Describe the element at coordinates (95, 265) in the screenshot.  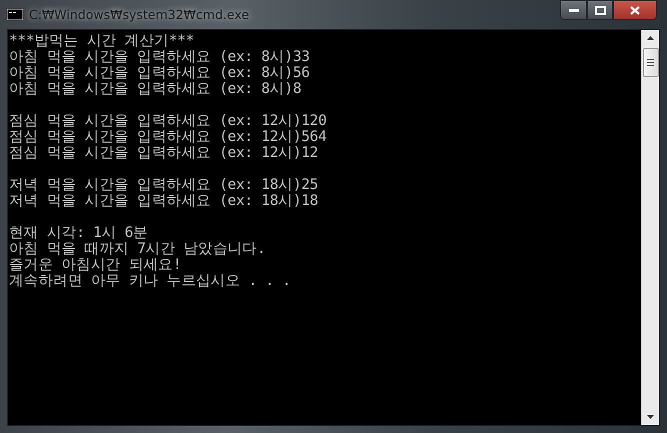
I see `console-line: 즐거운 아침시간 되세요!` at that location.